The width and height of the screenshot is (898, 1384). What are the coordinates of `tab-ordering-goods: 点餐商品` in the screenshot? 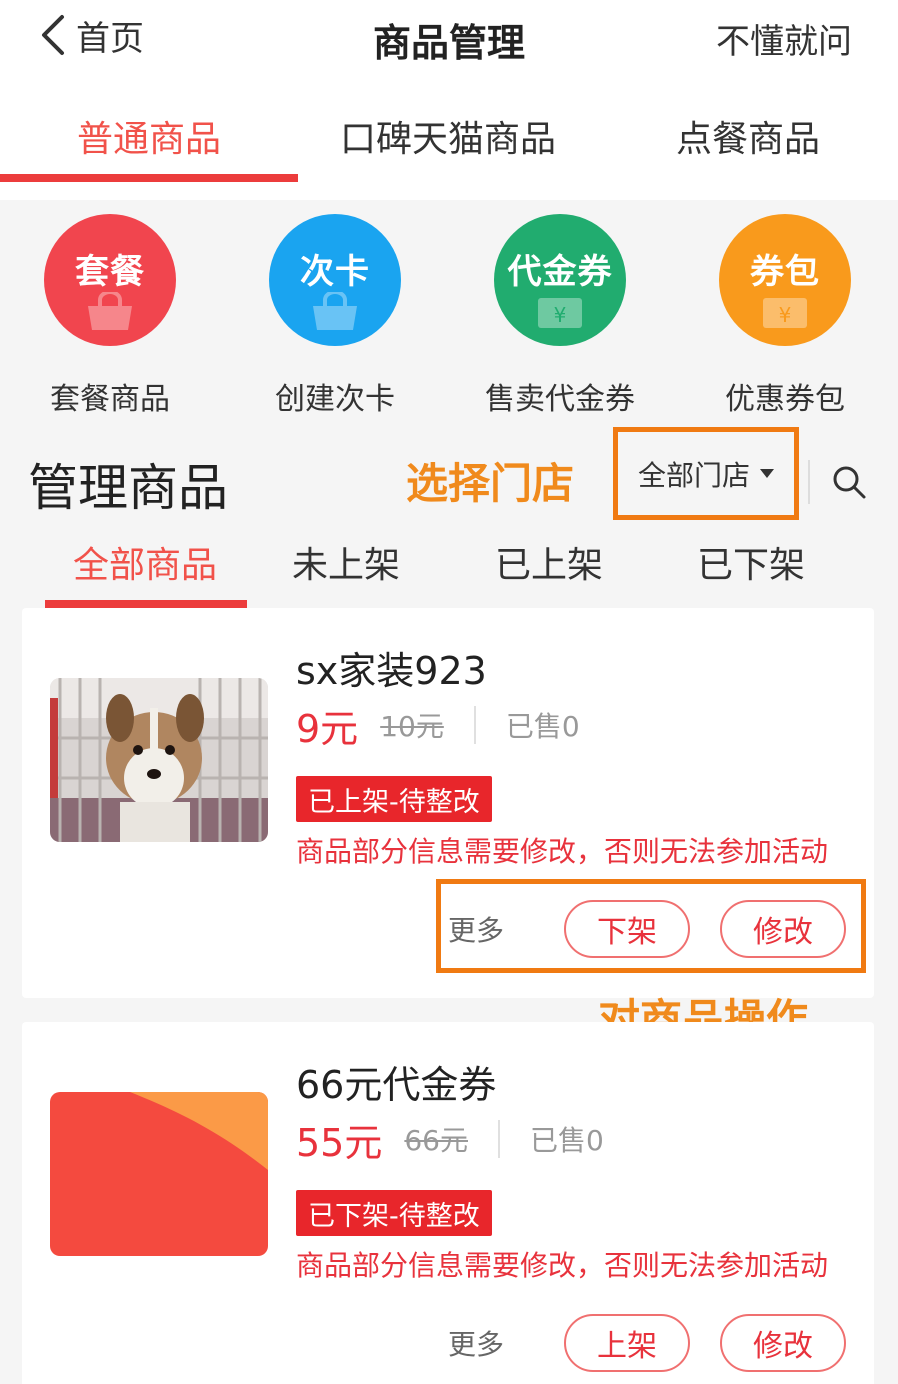 It's located at (748, 140).